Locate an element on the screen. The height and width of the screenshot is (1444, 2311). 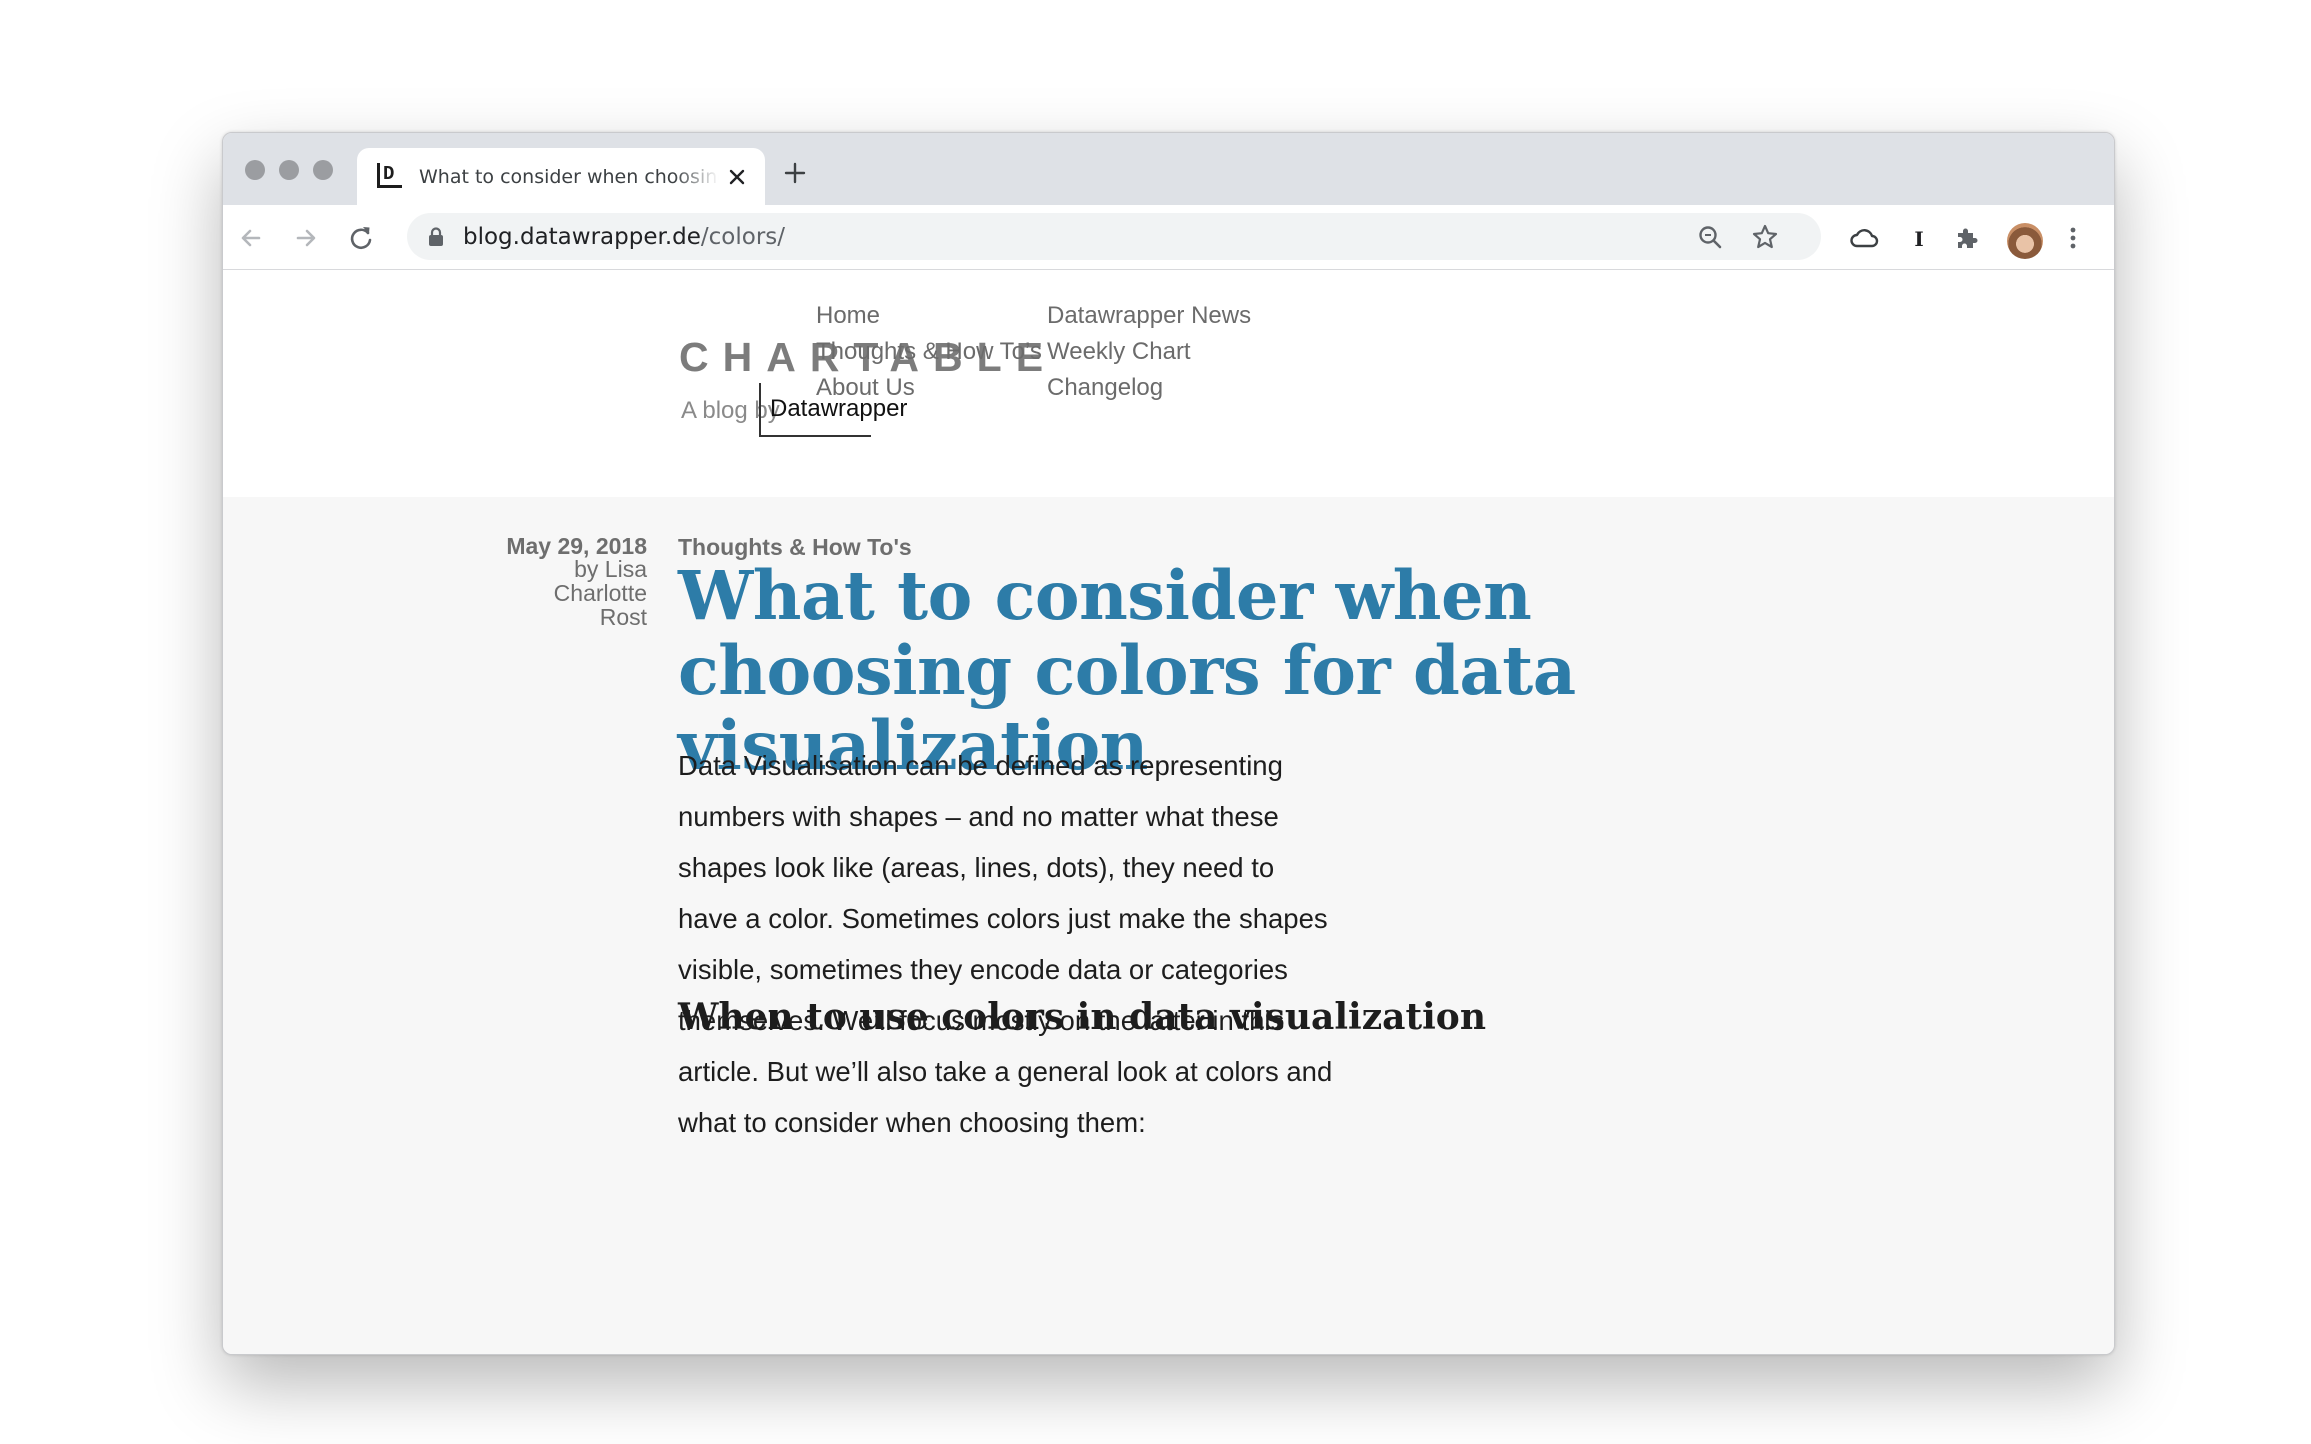
close-icon is located at coordinates (737, 177).